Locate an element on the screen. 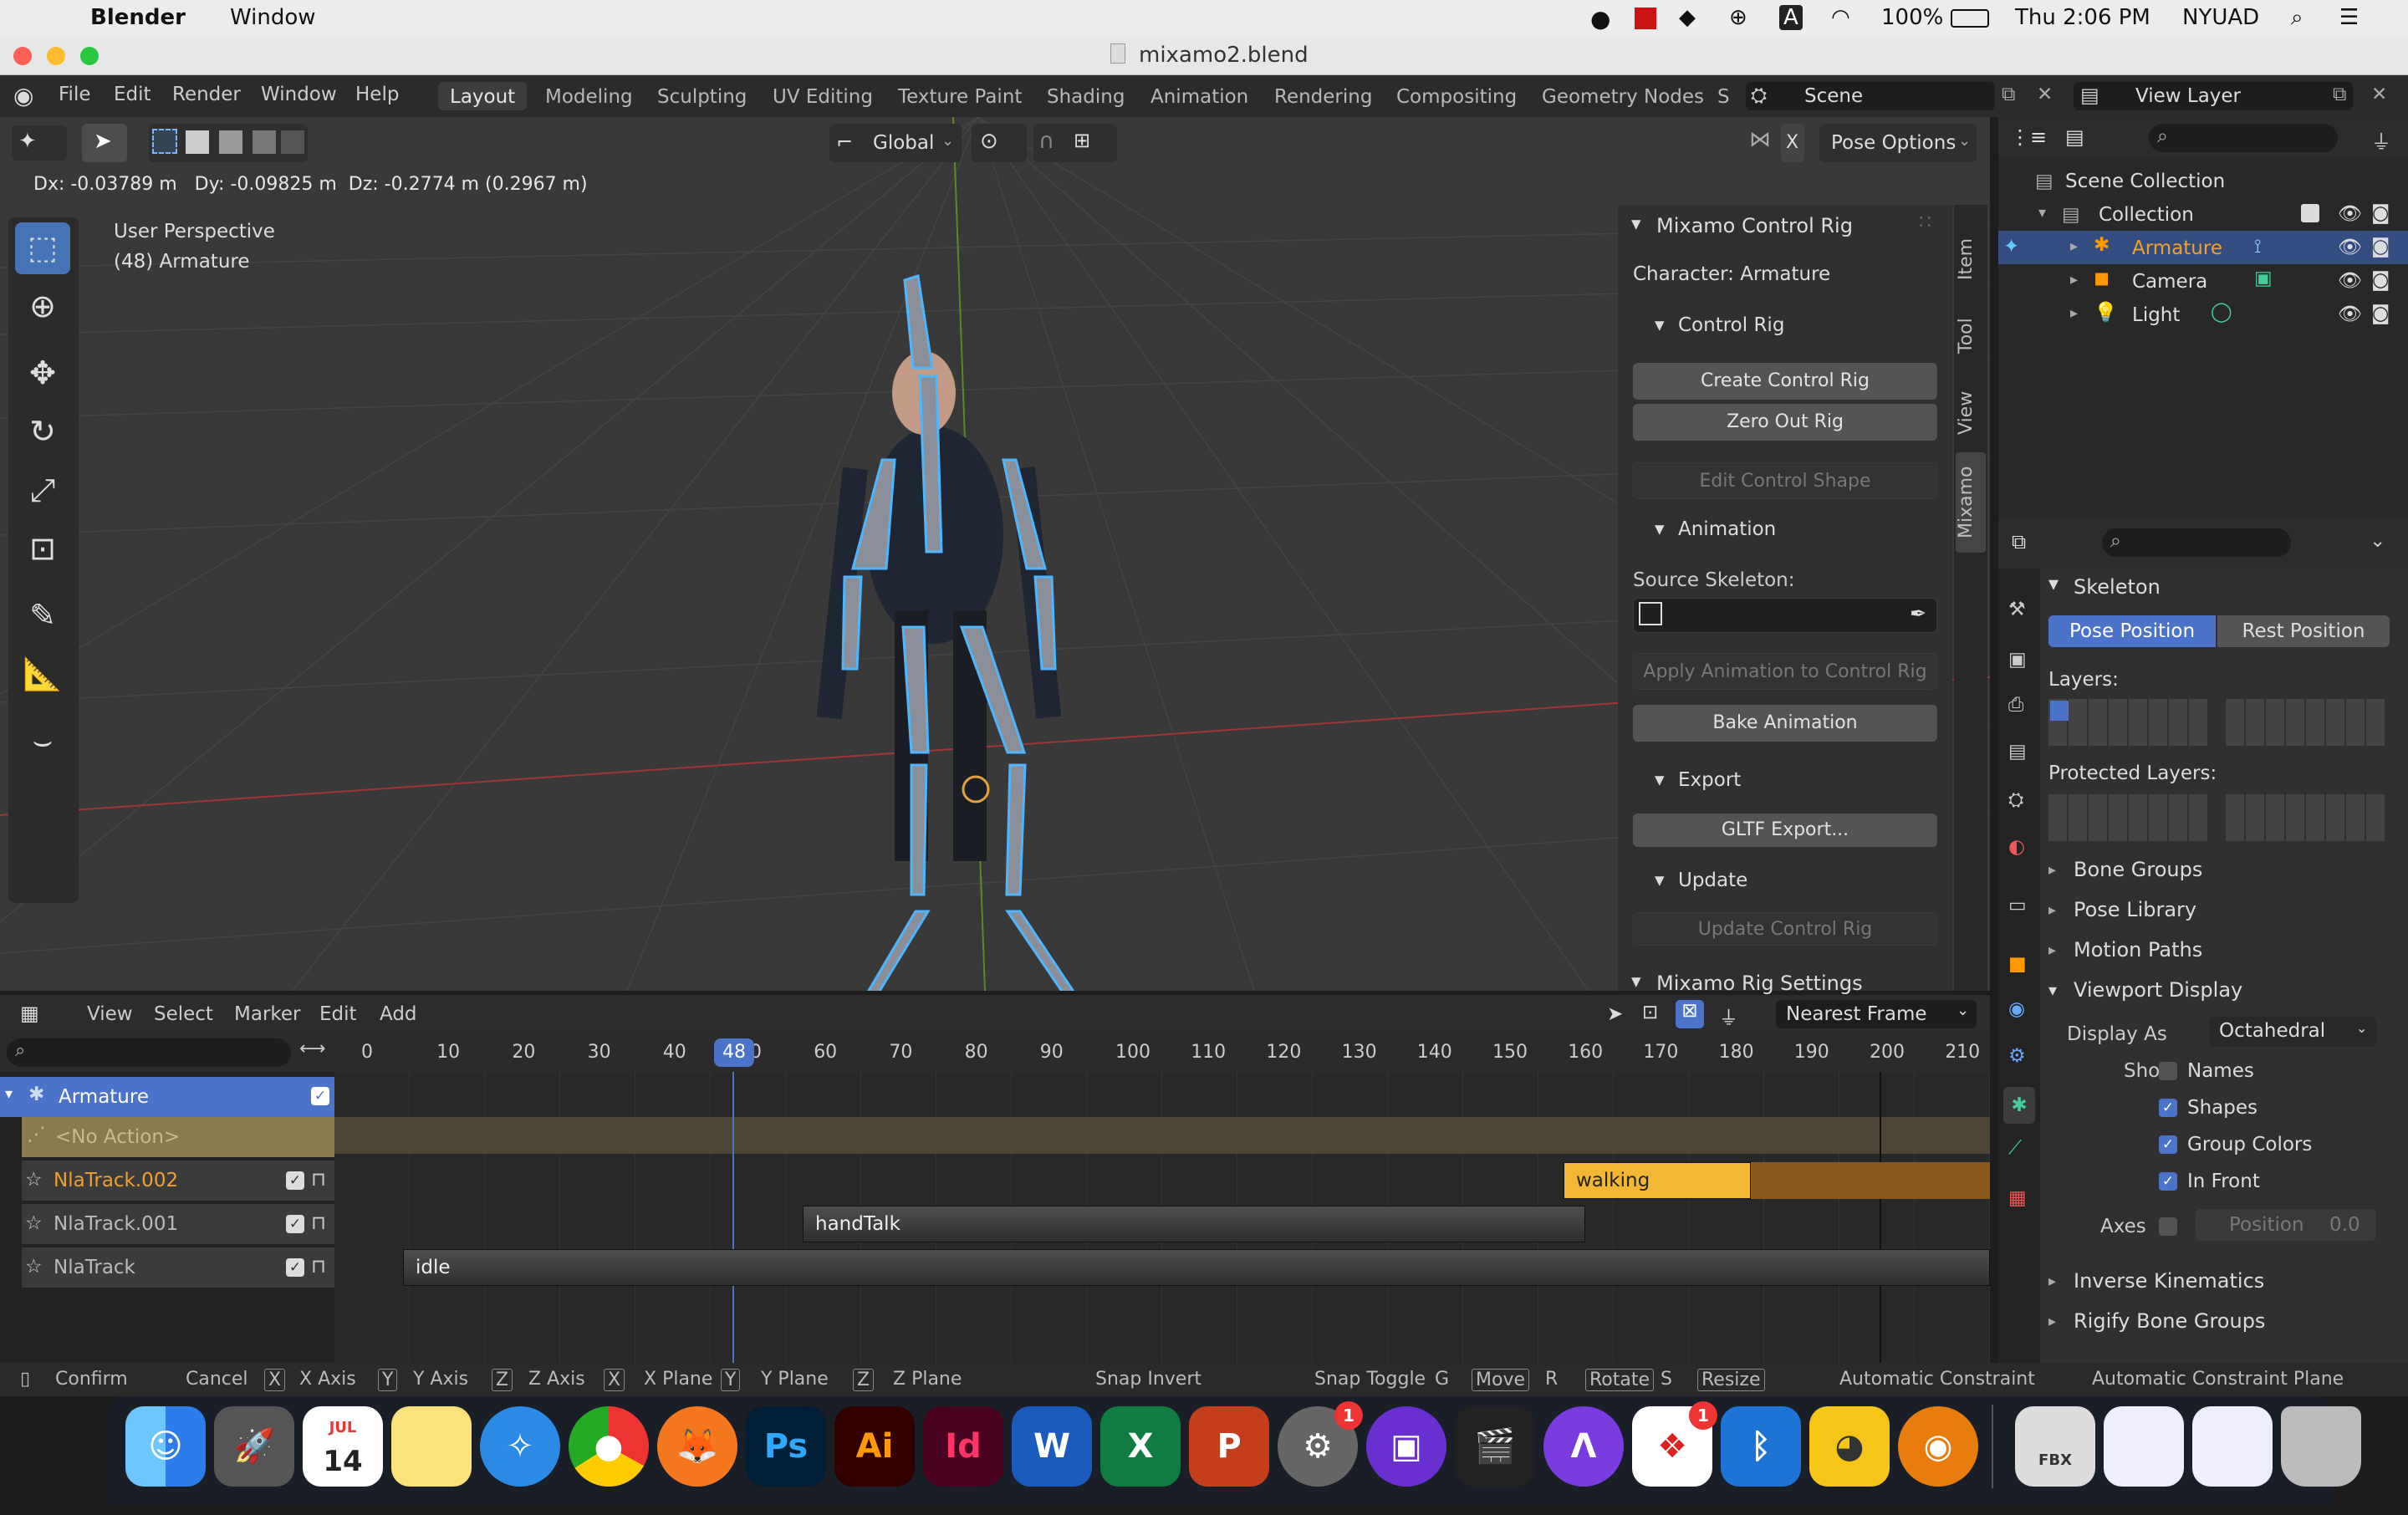  arc-icon: Λ is located at coordinates (1583, 1446).